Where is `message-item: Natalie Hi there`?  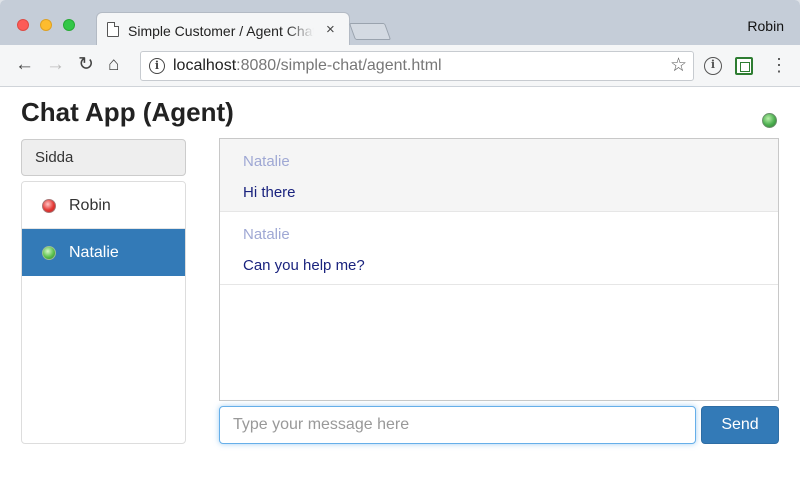 message-item: Natalie Hi there is located at coordinates (499, 175).